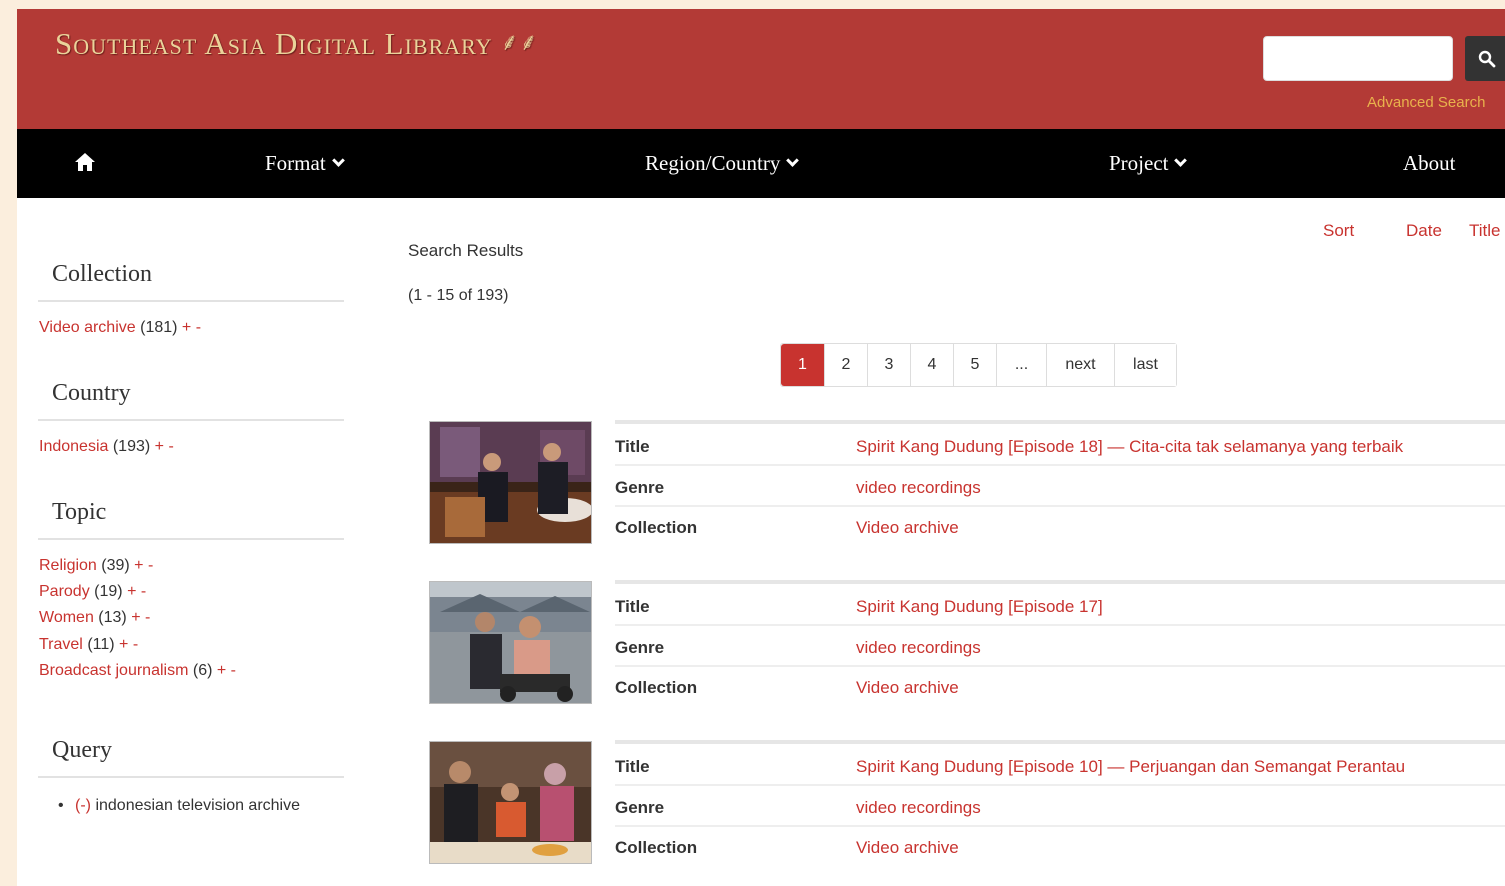 This screenshot has height=886, width=1505. Describe the element at coordinates (1424, 231) in the screenshot. I see `sort-by-date: Date` at that location.